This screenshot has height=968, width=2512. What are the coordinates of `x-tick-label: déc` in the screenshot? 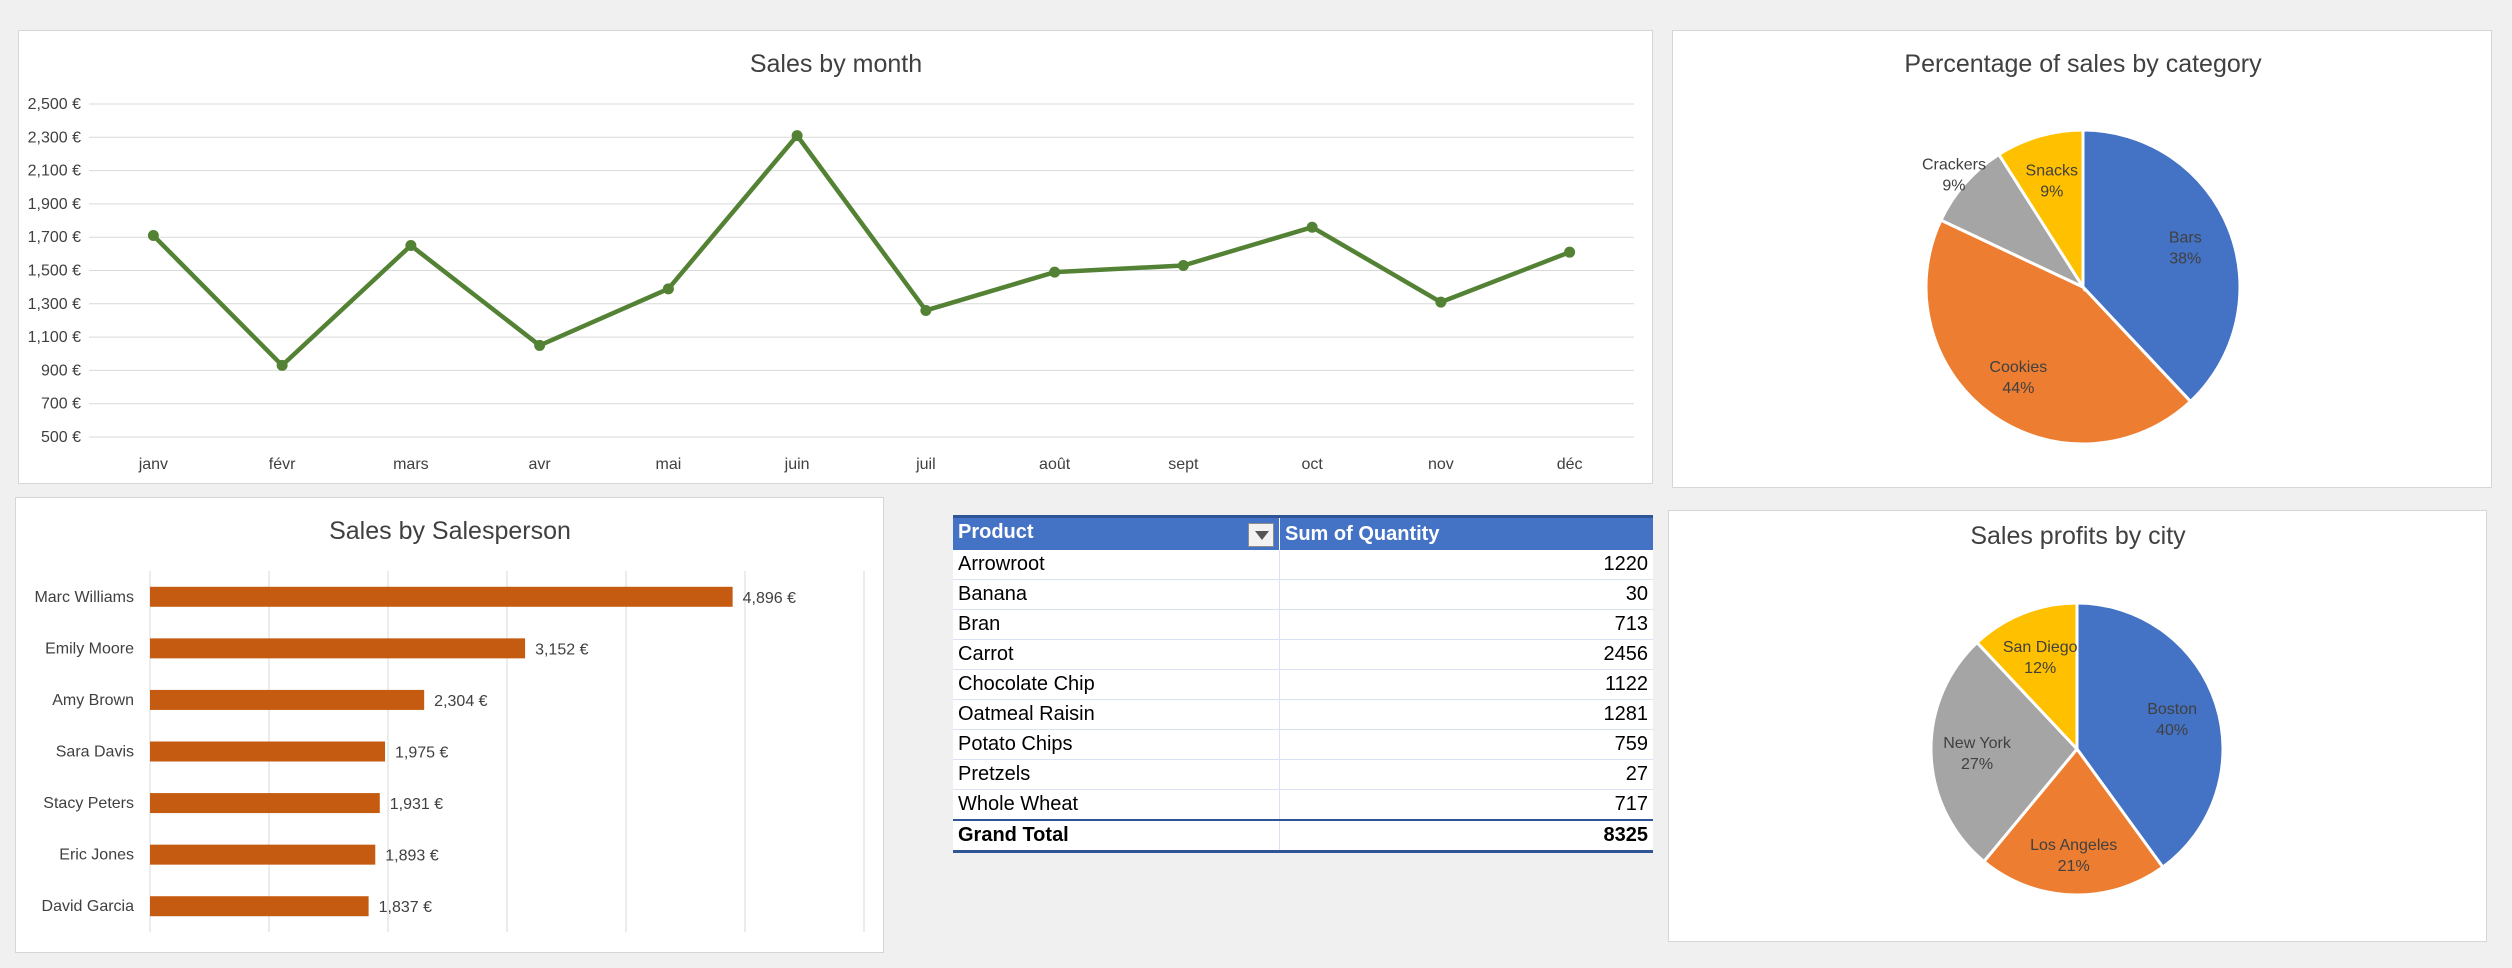 It's located at (1570, 464).